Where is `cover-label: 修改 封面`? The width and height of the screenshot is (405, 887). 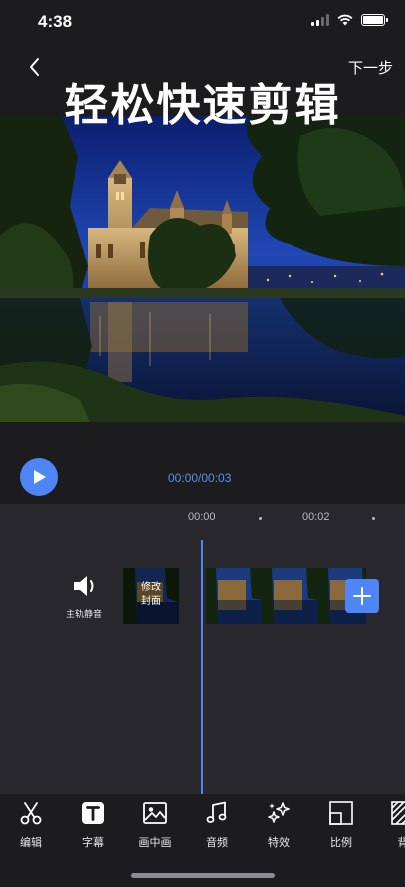 cover-label: 修改 封面 is located at coordinates (151, 594).